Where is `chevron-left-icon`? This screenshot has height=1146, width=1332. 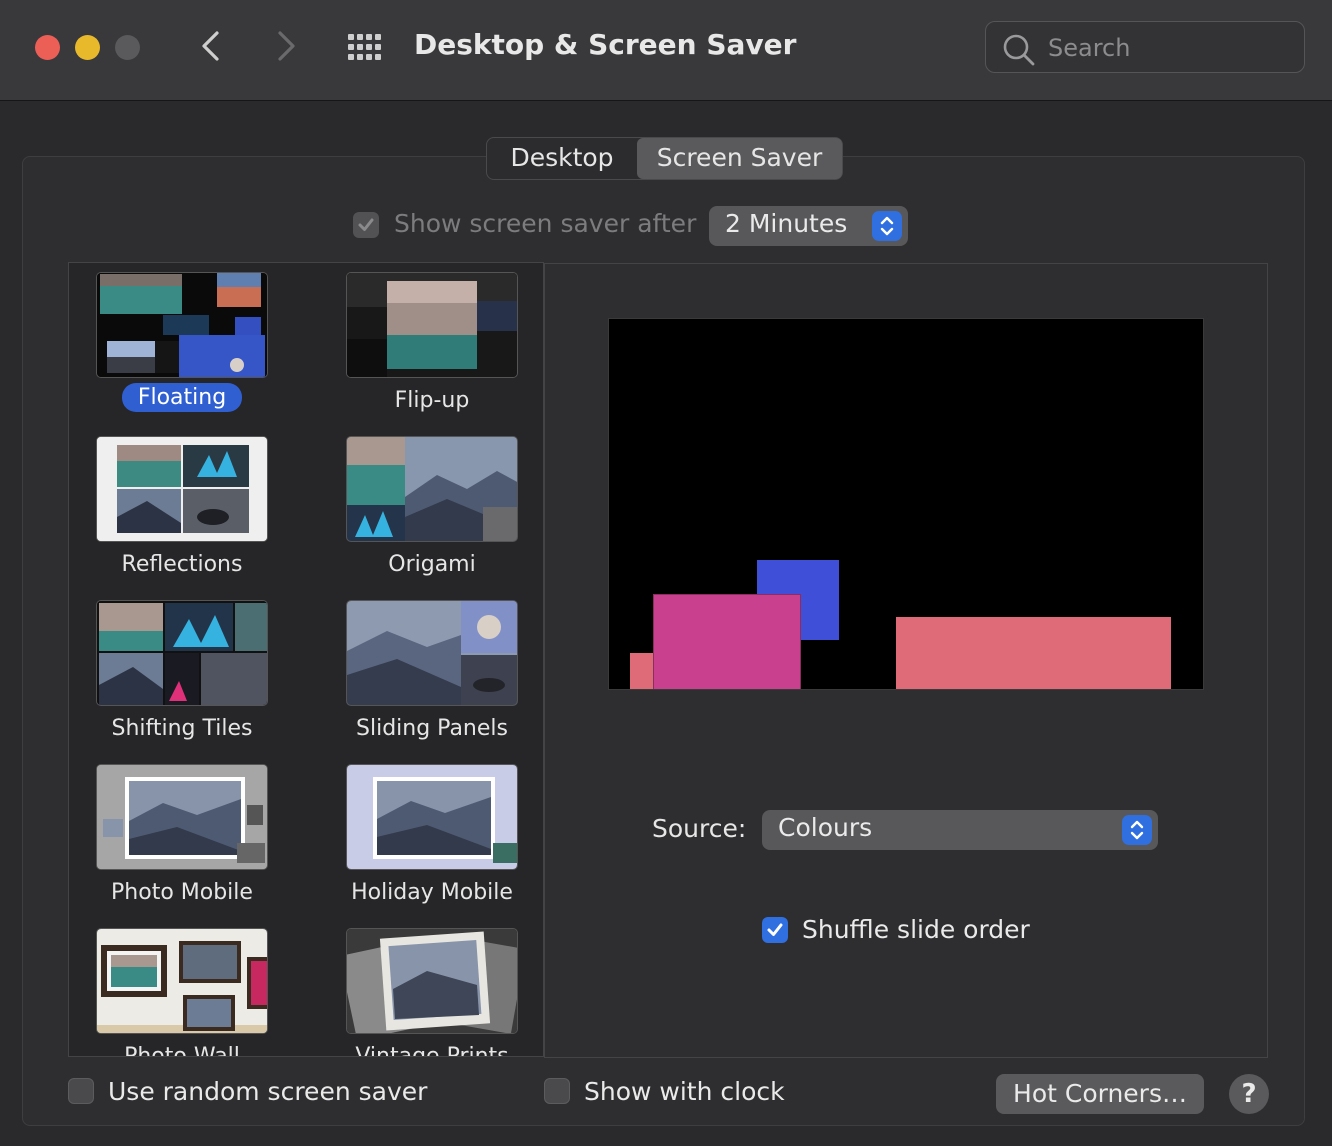
chevron-left-icon is located at coordinates (210, 46).